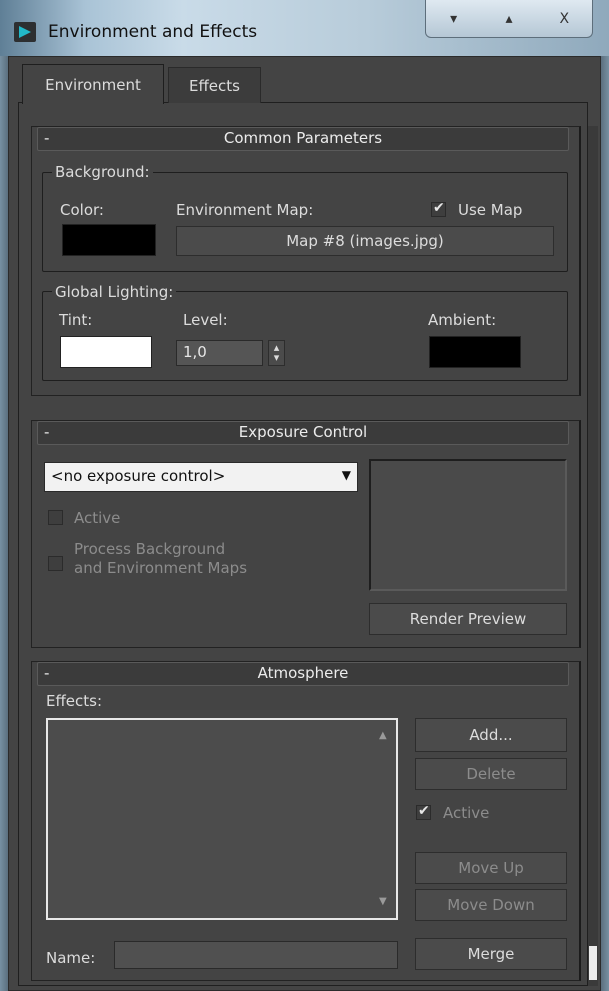 The width and height of the screenshot is (609, 991). What do you see at coordinates (205, 320) in the screenshot?
I see `level-label: Level:` at bounding box center [205, 320].